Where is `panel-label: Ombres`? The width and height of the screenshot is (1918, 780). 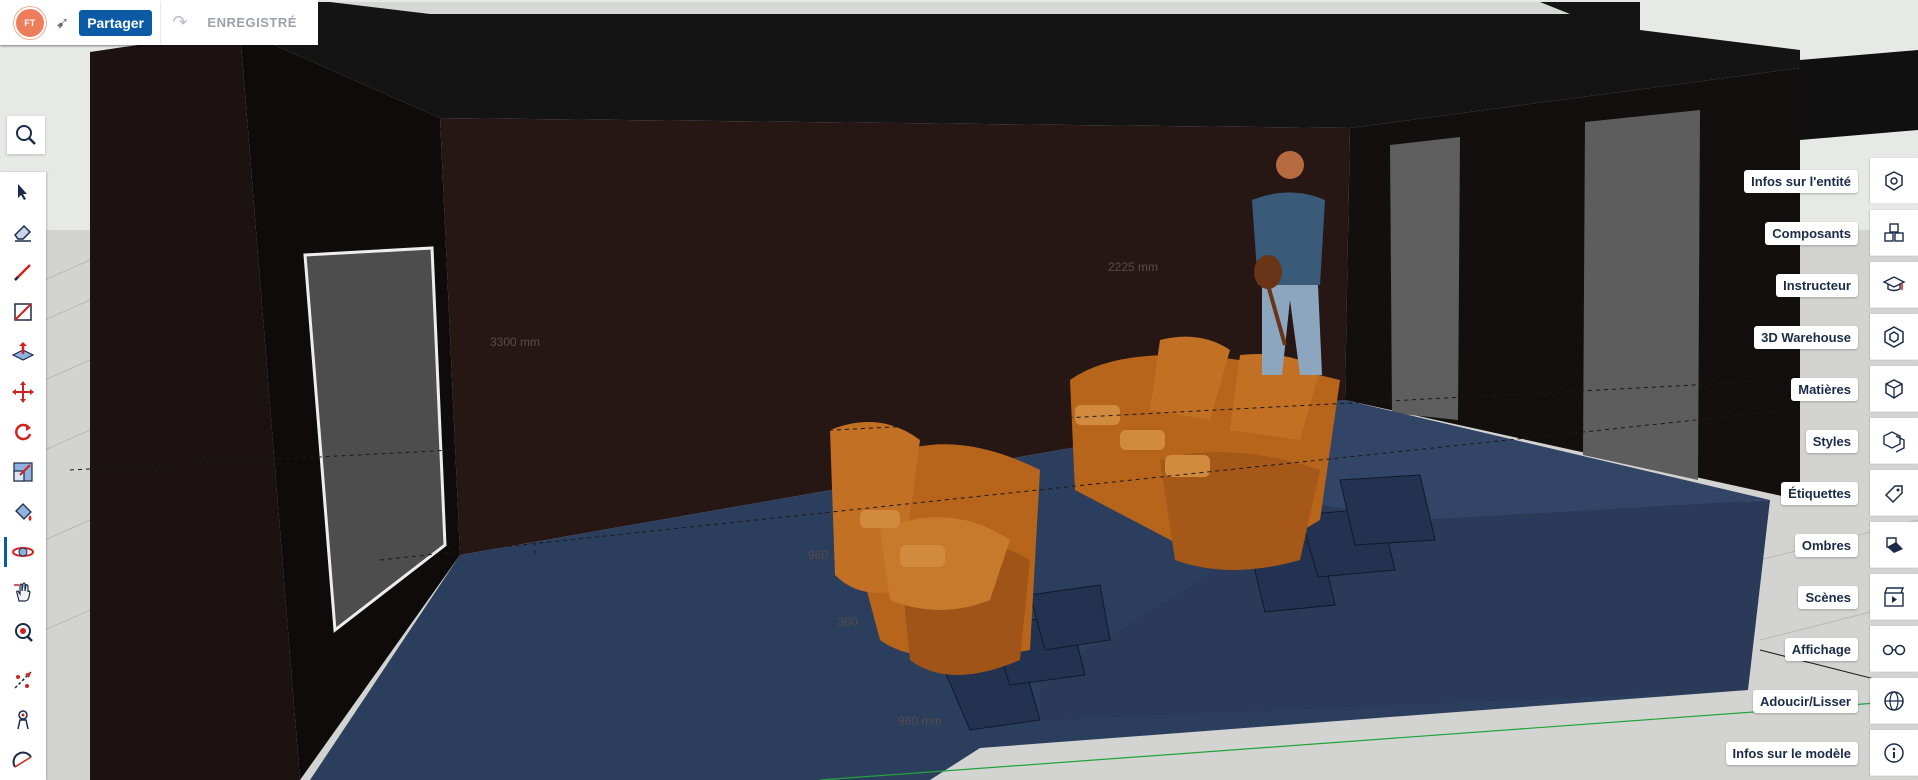
panel-label: Ombres is located at coordinates (1826, 545).